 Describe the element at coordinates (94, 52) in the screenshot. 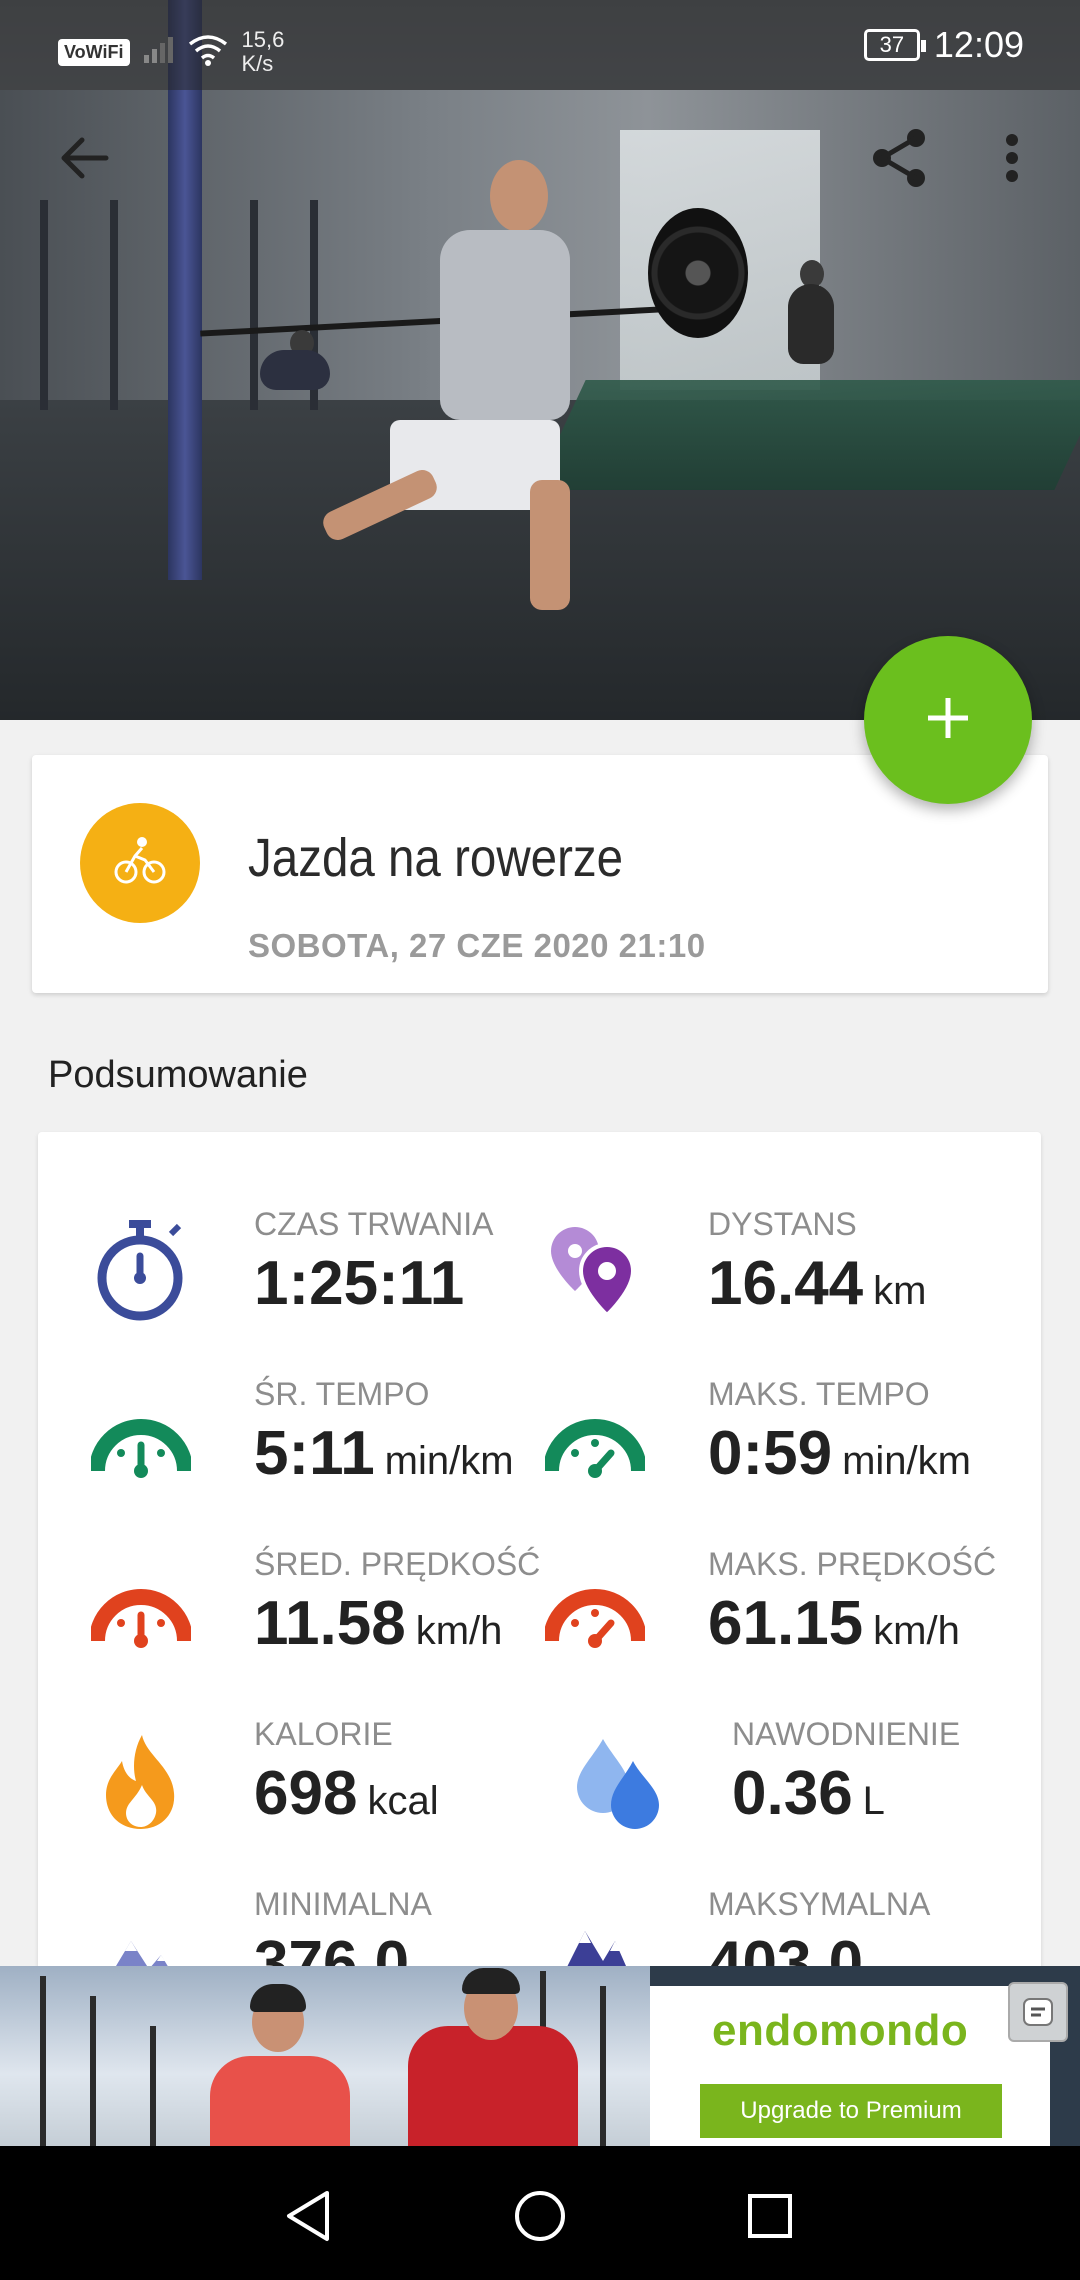

I see `vowifi-badge: VoWiFi` at that location.